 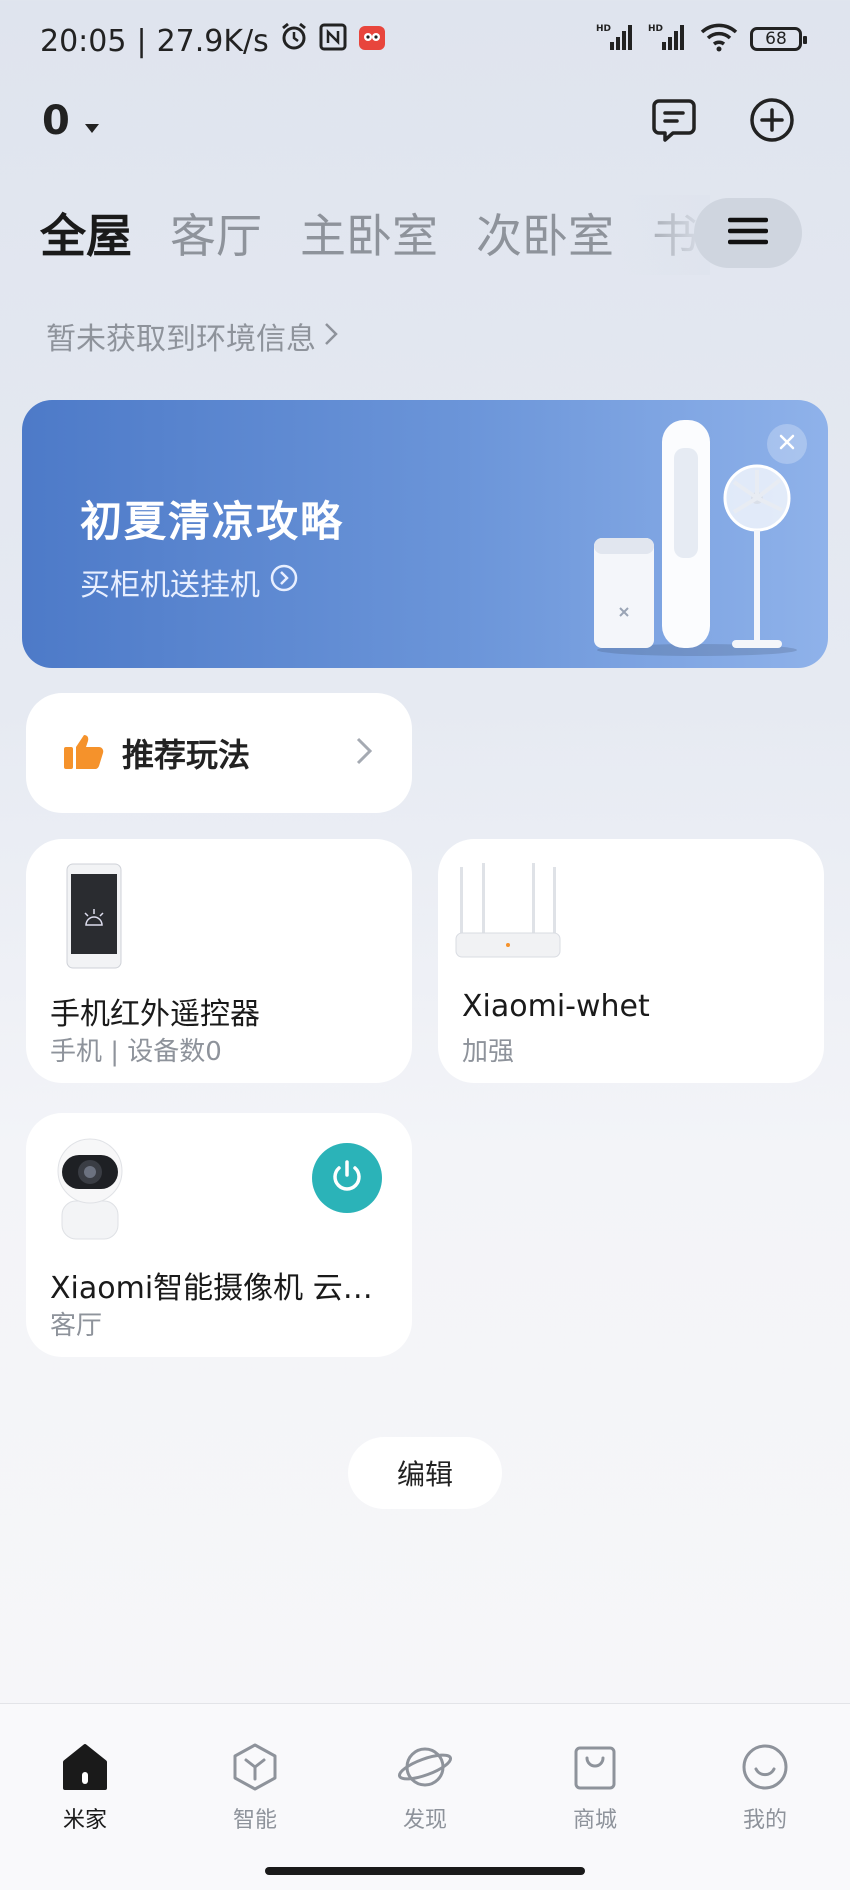 What do you see at coordinates (424, 1820) in the screenshot?
I see `nav-label: 发现` at bounding box center [424, 1820].